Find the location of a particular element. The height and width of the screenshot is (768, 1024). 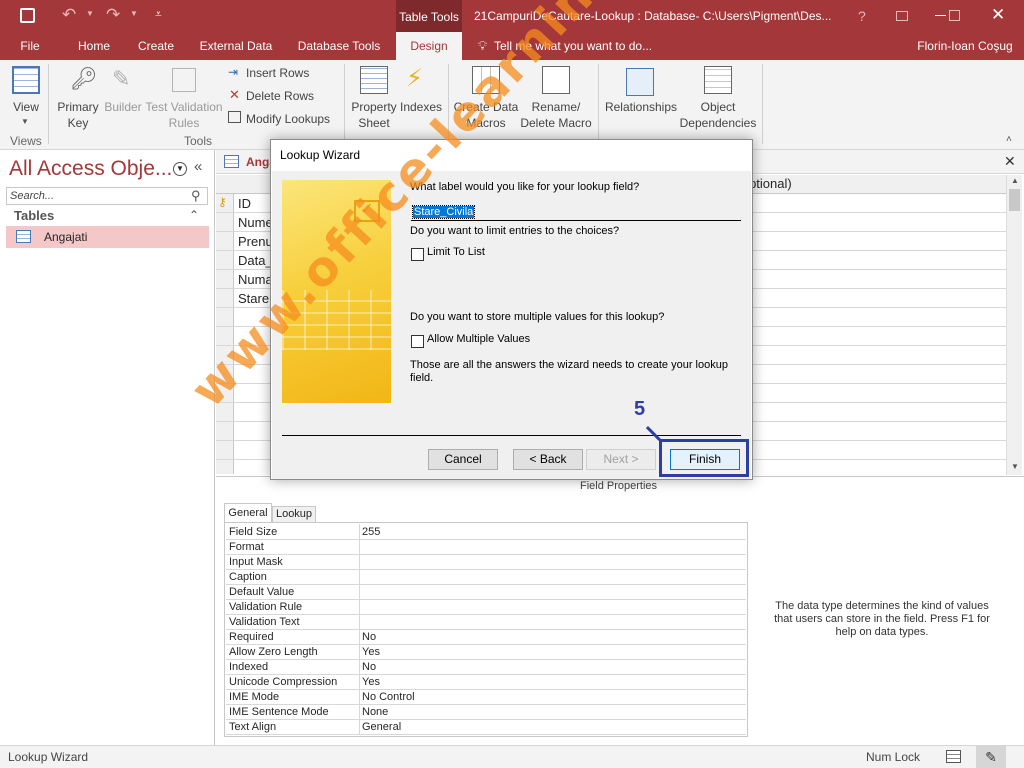

field-name-cell: Nume is located at coordinates (255, 222).